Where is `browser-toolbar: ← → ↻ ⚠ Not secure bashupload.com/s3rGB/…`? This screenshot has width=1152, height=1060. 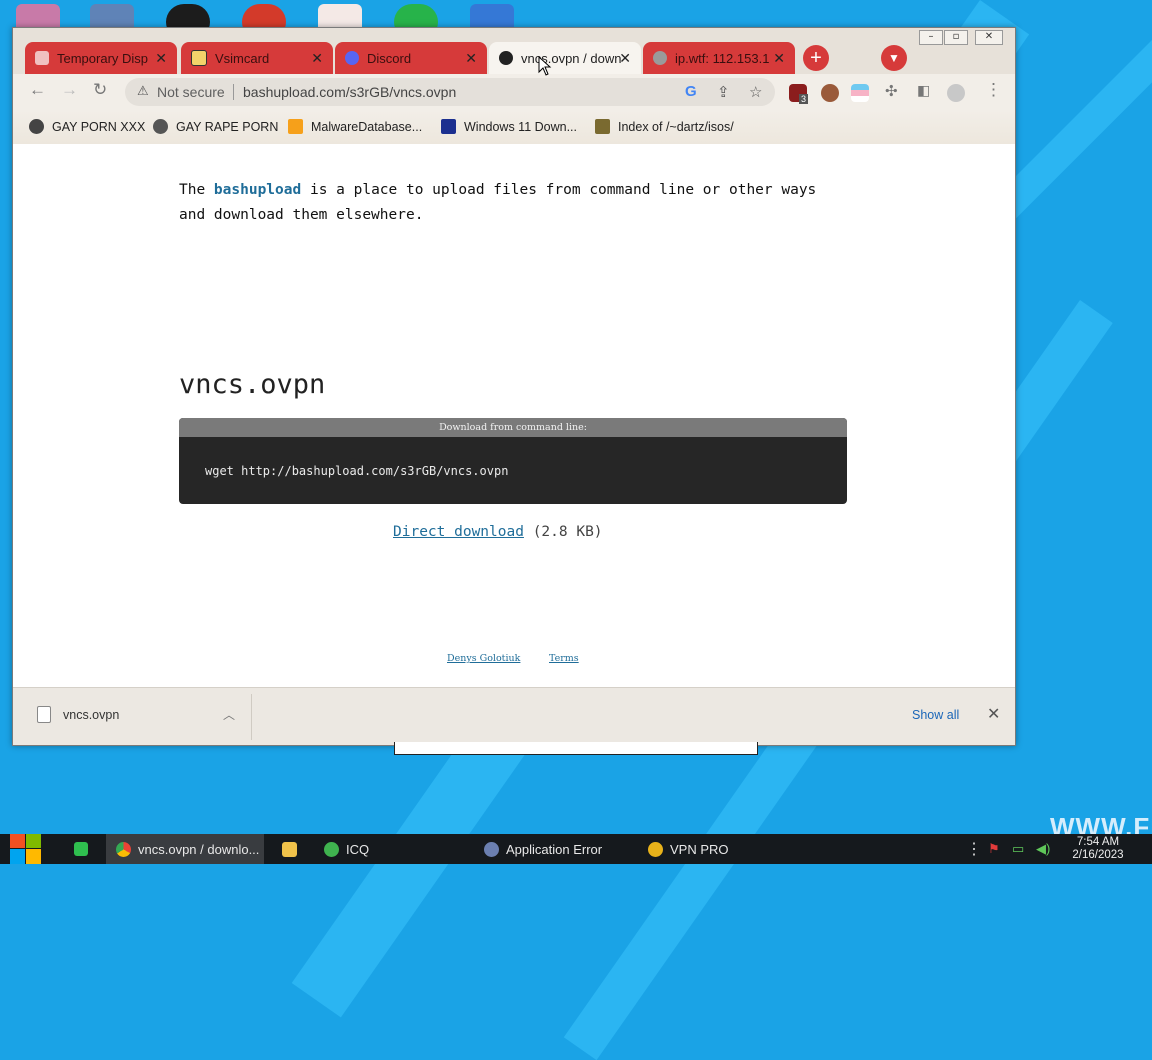 browser-toolbar: ← → ↻ ⚠ Not secure bashupload.com/s3rGB/… is located at coordinates (514, 92).